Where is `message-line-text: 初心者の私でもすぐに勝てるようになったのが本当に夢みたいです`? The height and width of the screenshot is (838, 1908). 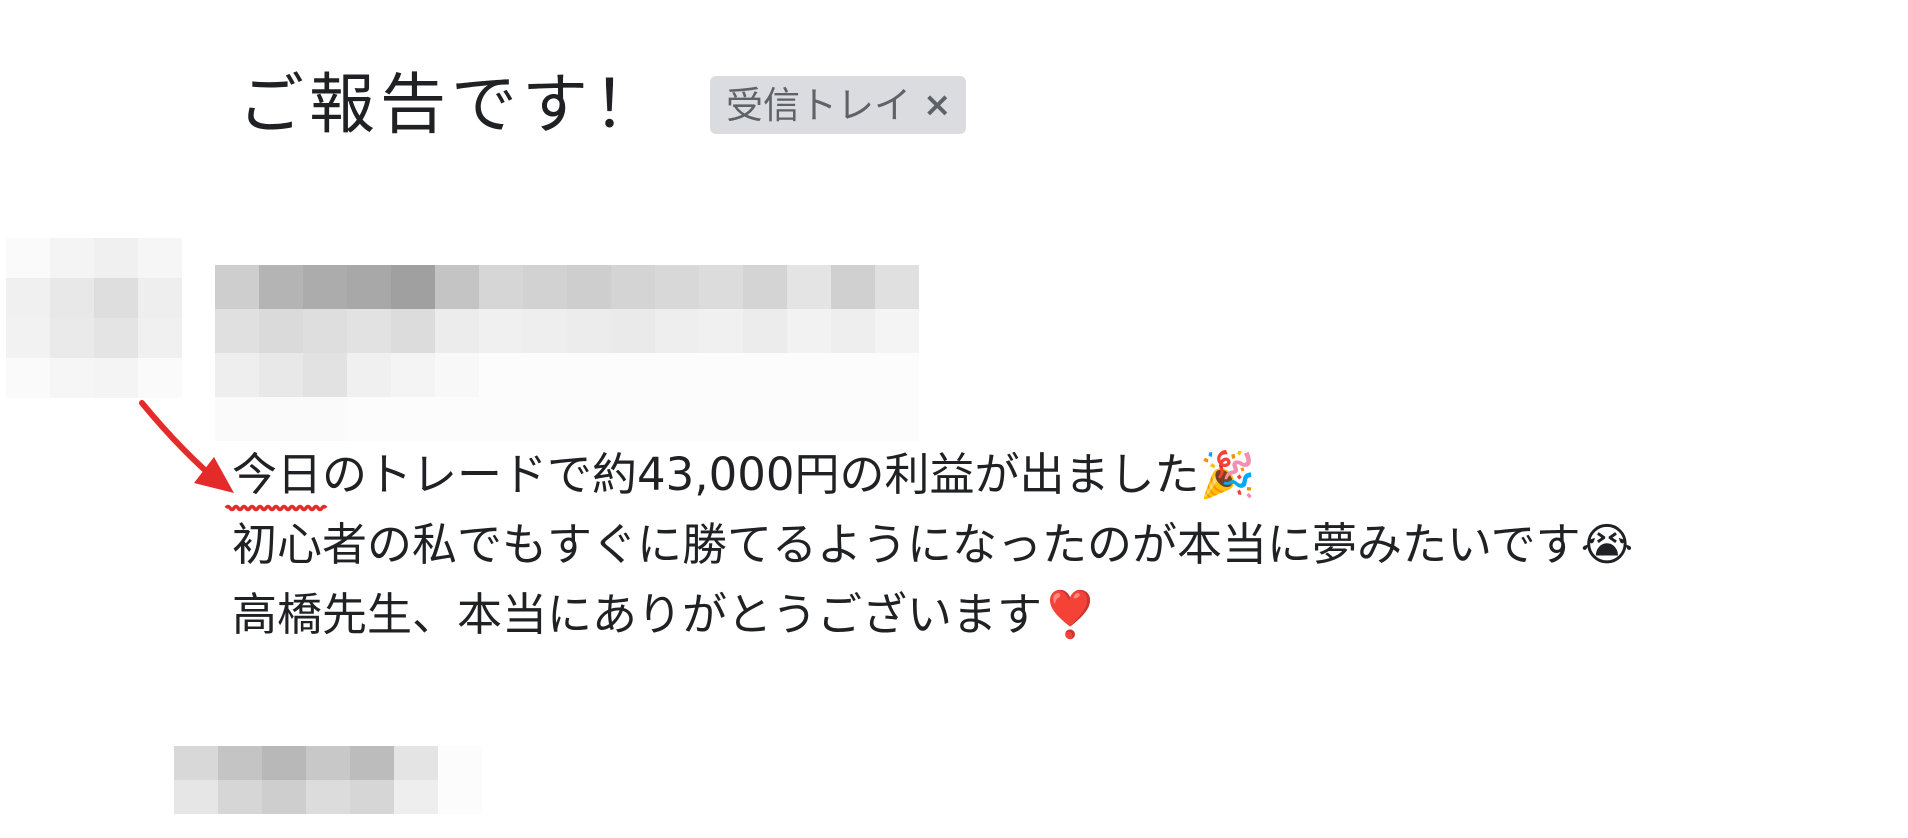 message-line-text: 初心者の私でもすぐに勝てるようになったのが本当に夢みたいです is located at coordinates (906, 544).